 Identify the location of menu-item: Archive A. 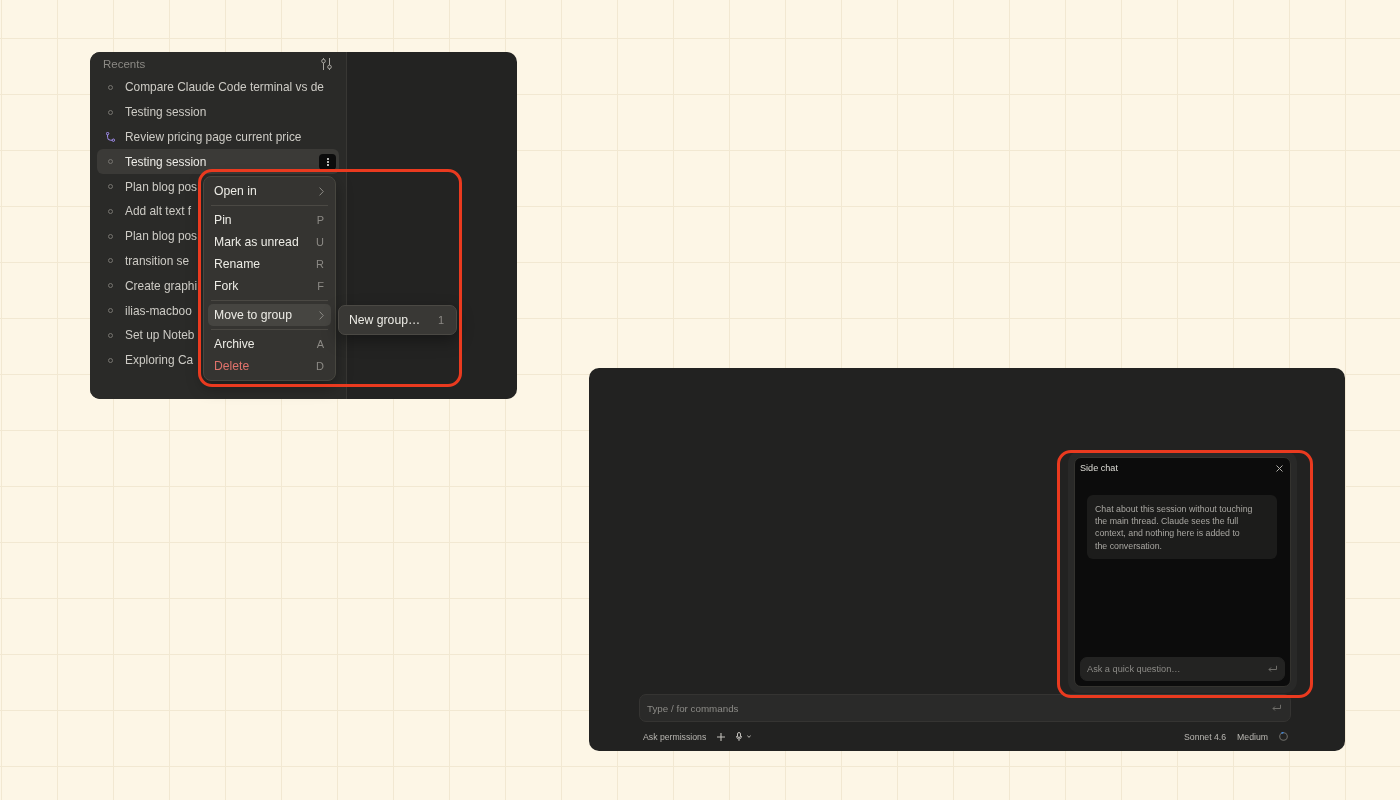
(269, 344).